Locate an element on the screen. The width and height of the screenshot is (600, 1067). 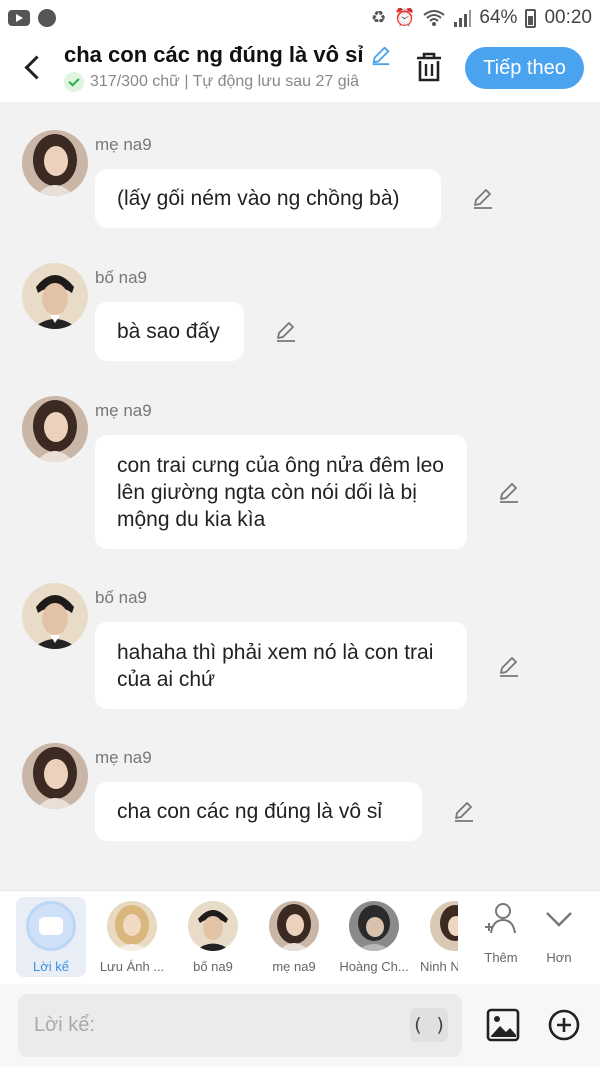
character-label: Lời kể is located at coordinates (51, 966).